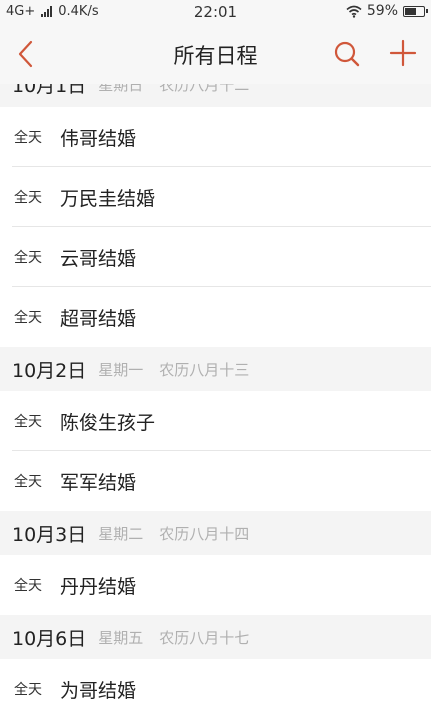 This screenshot has width=431, height=714. I want to click on weekday-label: 星期一, so click(121, 369).